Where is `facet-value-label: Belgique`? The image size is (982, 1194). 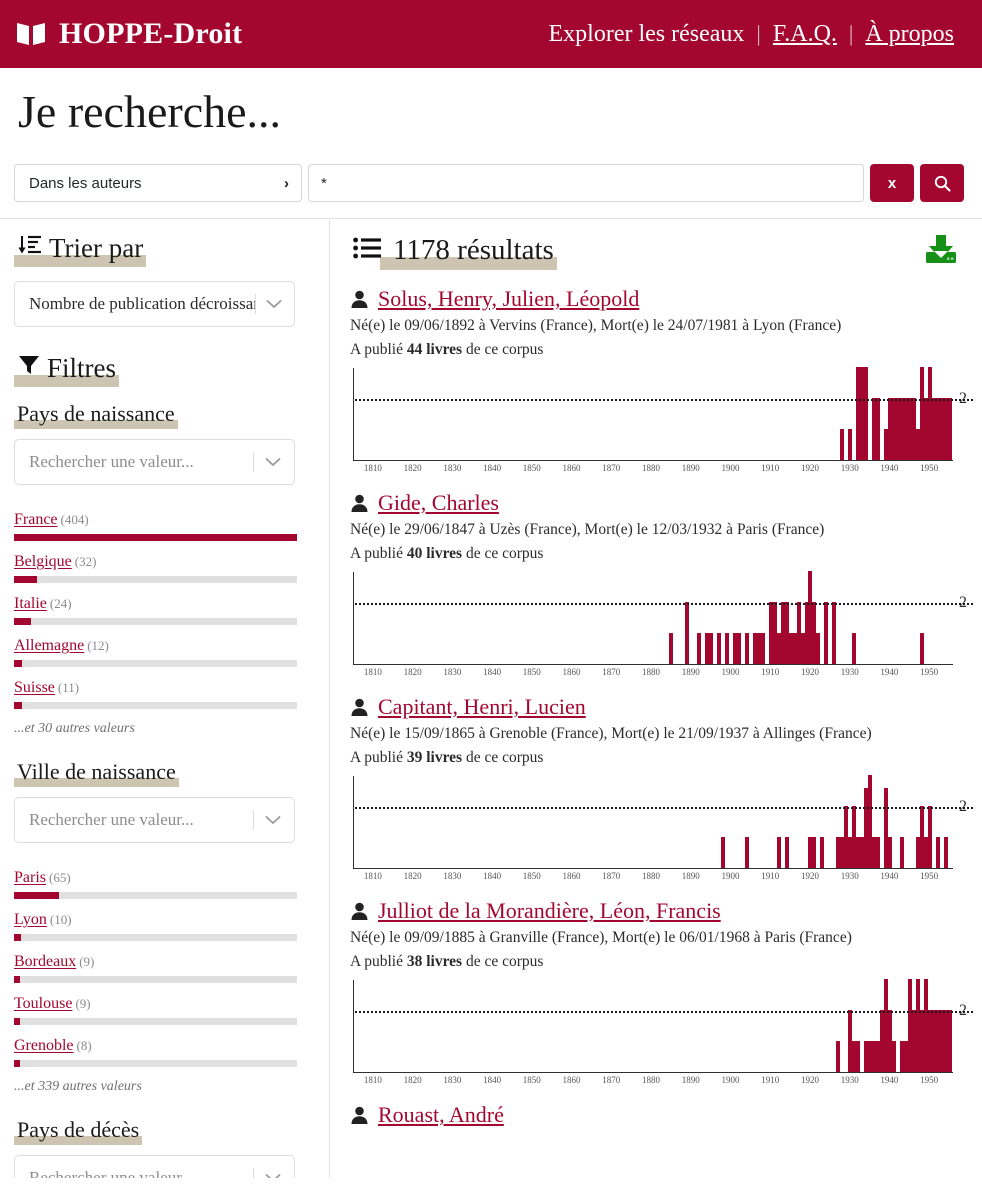
facet-value-label: Belgique is located at coordinates (43, 561).